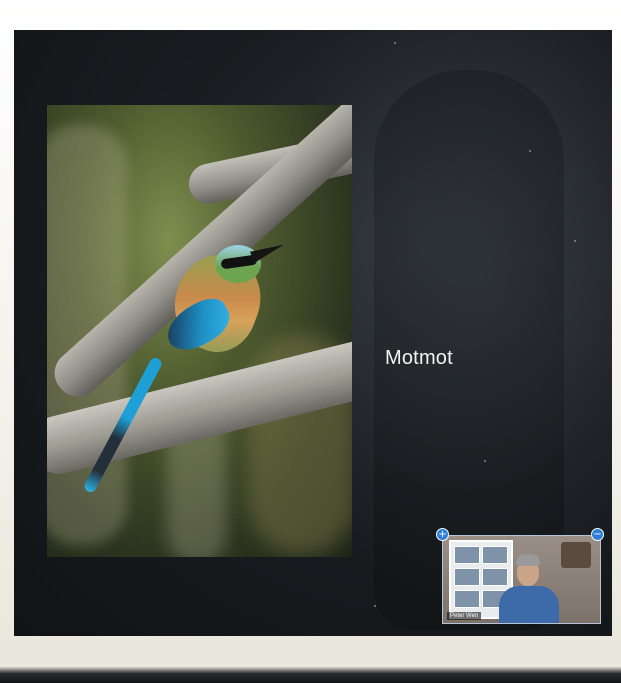  Describe the element at coordinates (521, 579) in the screenshot. I see `participant-video-tile: Peter Wen` at that location.